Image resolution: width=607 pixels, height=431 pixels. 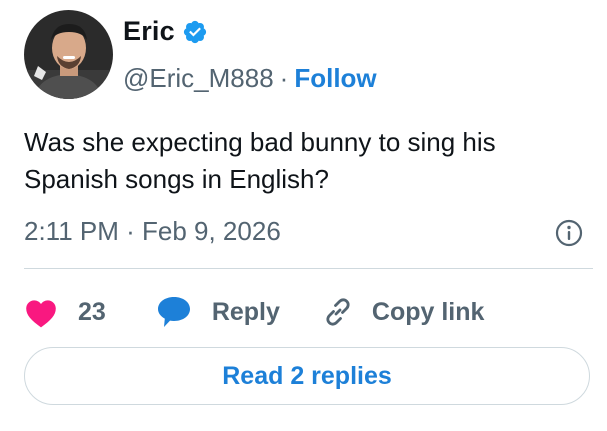 I want to click on reply-button: Reply, so click(x=218, y=312).